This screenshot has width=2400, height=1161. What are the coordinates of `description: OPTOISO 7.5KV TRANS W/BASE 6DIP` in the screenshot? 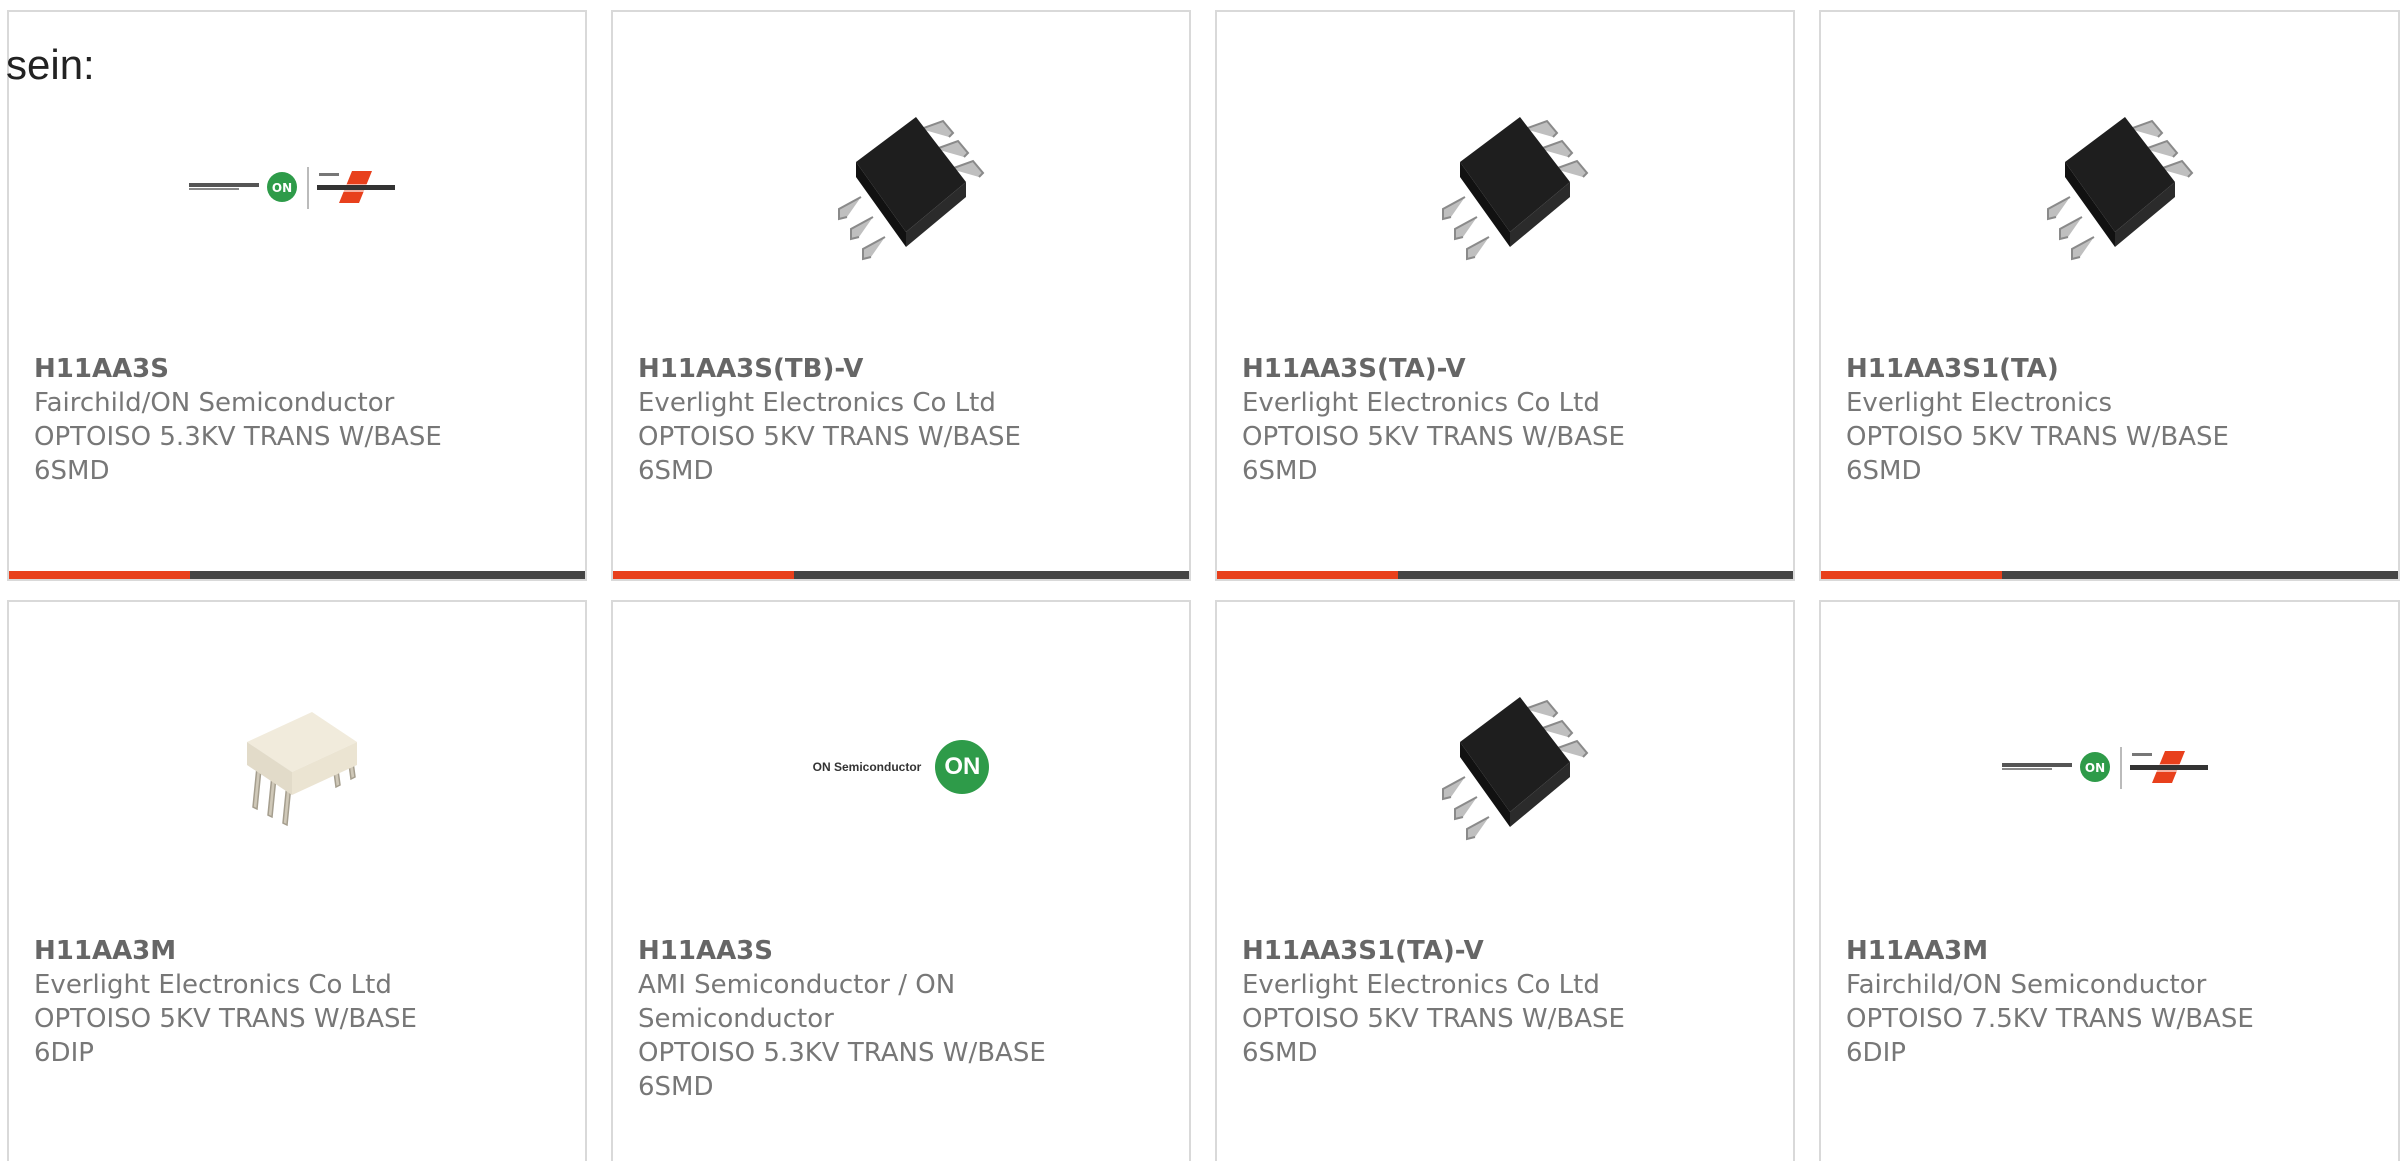 It's located at (2050, 1036).